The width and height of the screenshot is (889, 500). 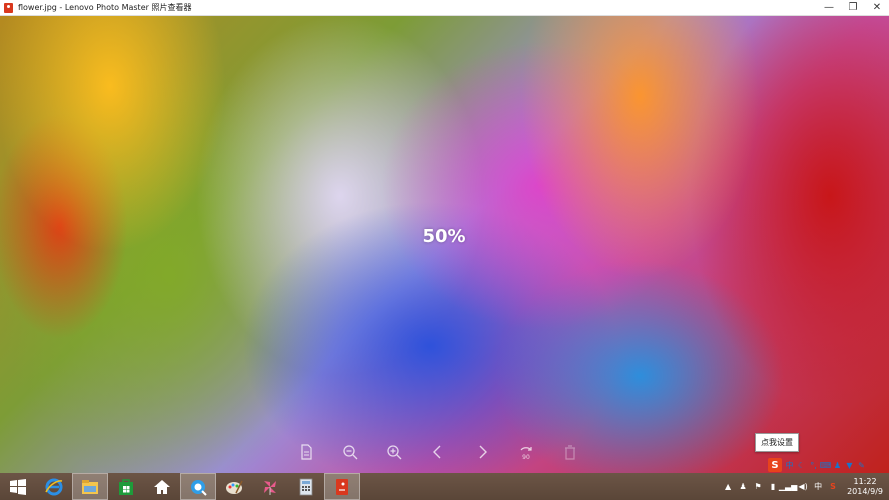 What do you see at coordinates (777, 442) in the screenshot?
I see `ime-tooltip: 点我设置` at bounding box center [777, 442].